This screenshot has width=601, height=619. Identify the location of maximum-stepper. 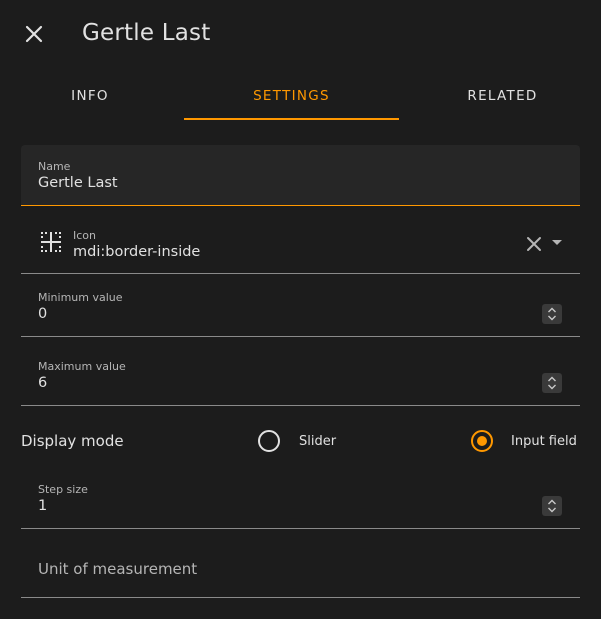
(552, 383).